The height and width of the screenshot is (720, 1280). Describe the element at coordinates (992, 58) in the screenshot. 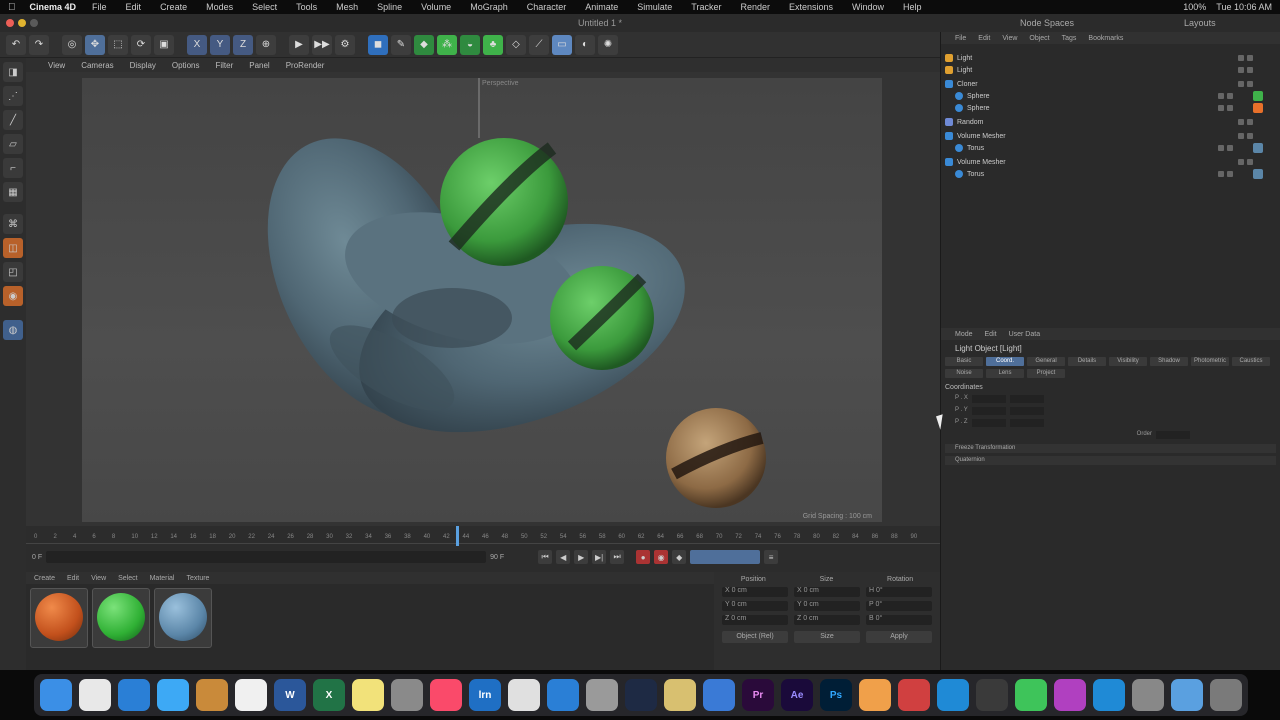

I see `object-name: Light` at that location.